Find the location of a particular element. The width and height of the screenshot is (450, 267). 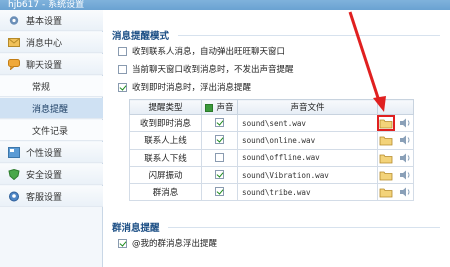

window-titlebar: hjb617 - 系统设置 is located at coordinates (225, 5).